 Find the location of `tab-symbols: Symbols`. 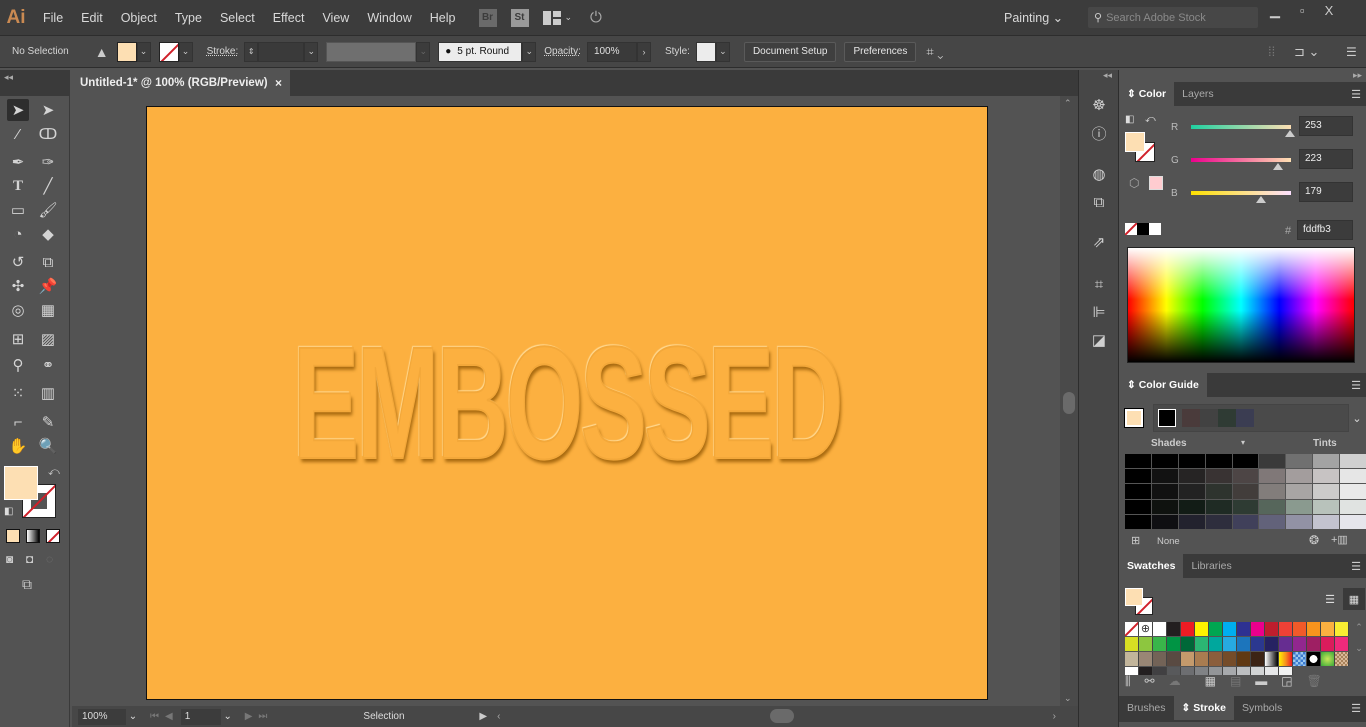

tab-symbols: Symbols is located at coordinates (1262, 708).